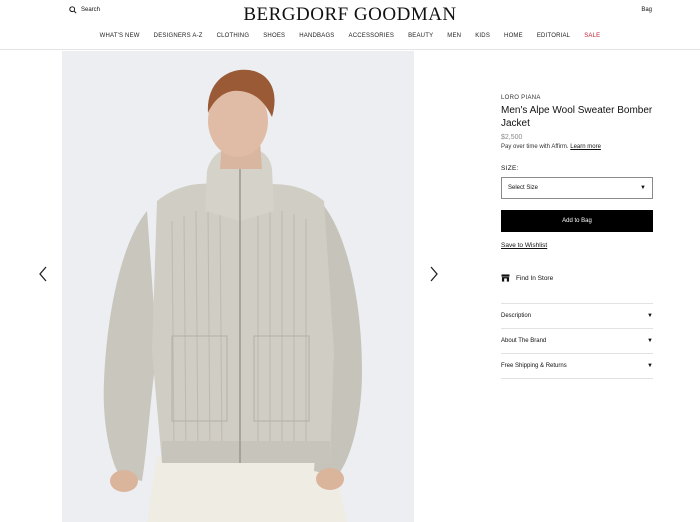 This screenshot has height=522, width=700. Describe the element at coordinates (577, 117) in the screenshot. I see `product-title: Men's Alpe Wool Sweater Bomber Jacket` at that location.